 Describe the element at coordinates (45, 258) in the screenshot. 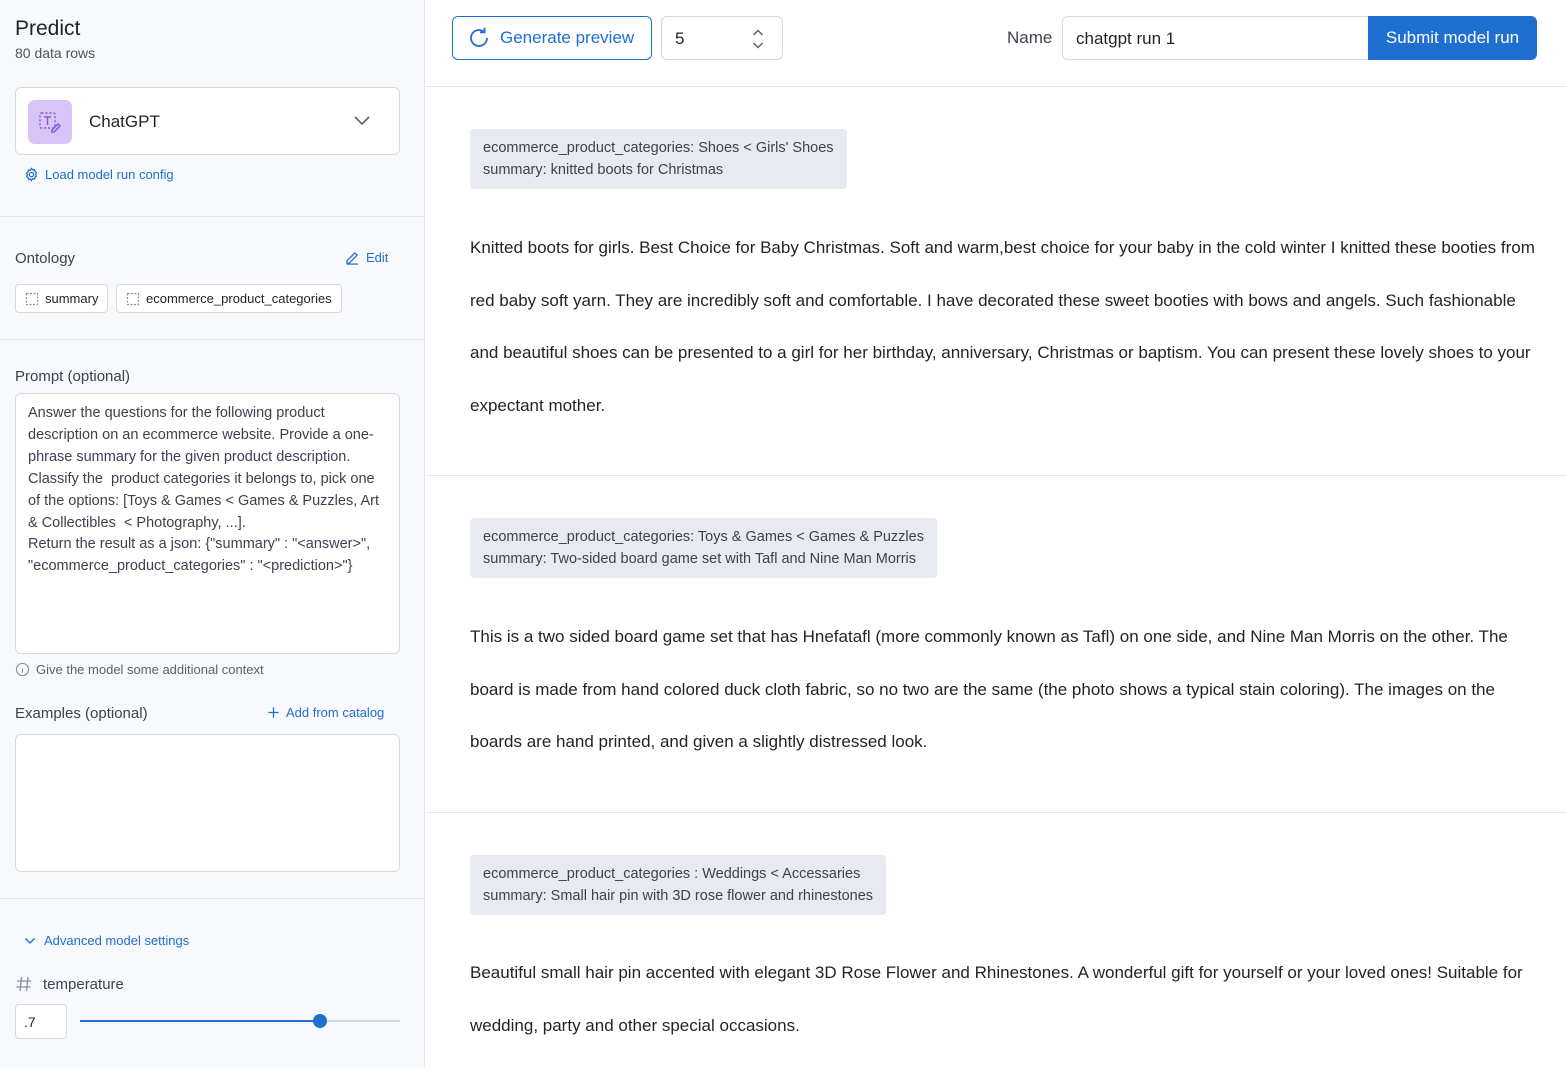

I see `ontology-label: Ontology` at that location.